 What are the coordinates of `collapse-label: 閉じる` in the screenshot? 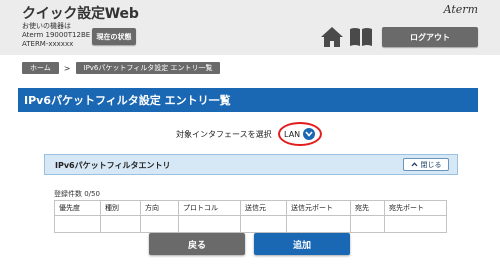 It's located at (431, 164).